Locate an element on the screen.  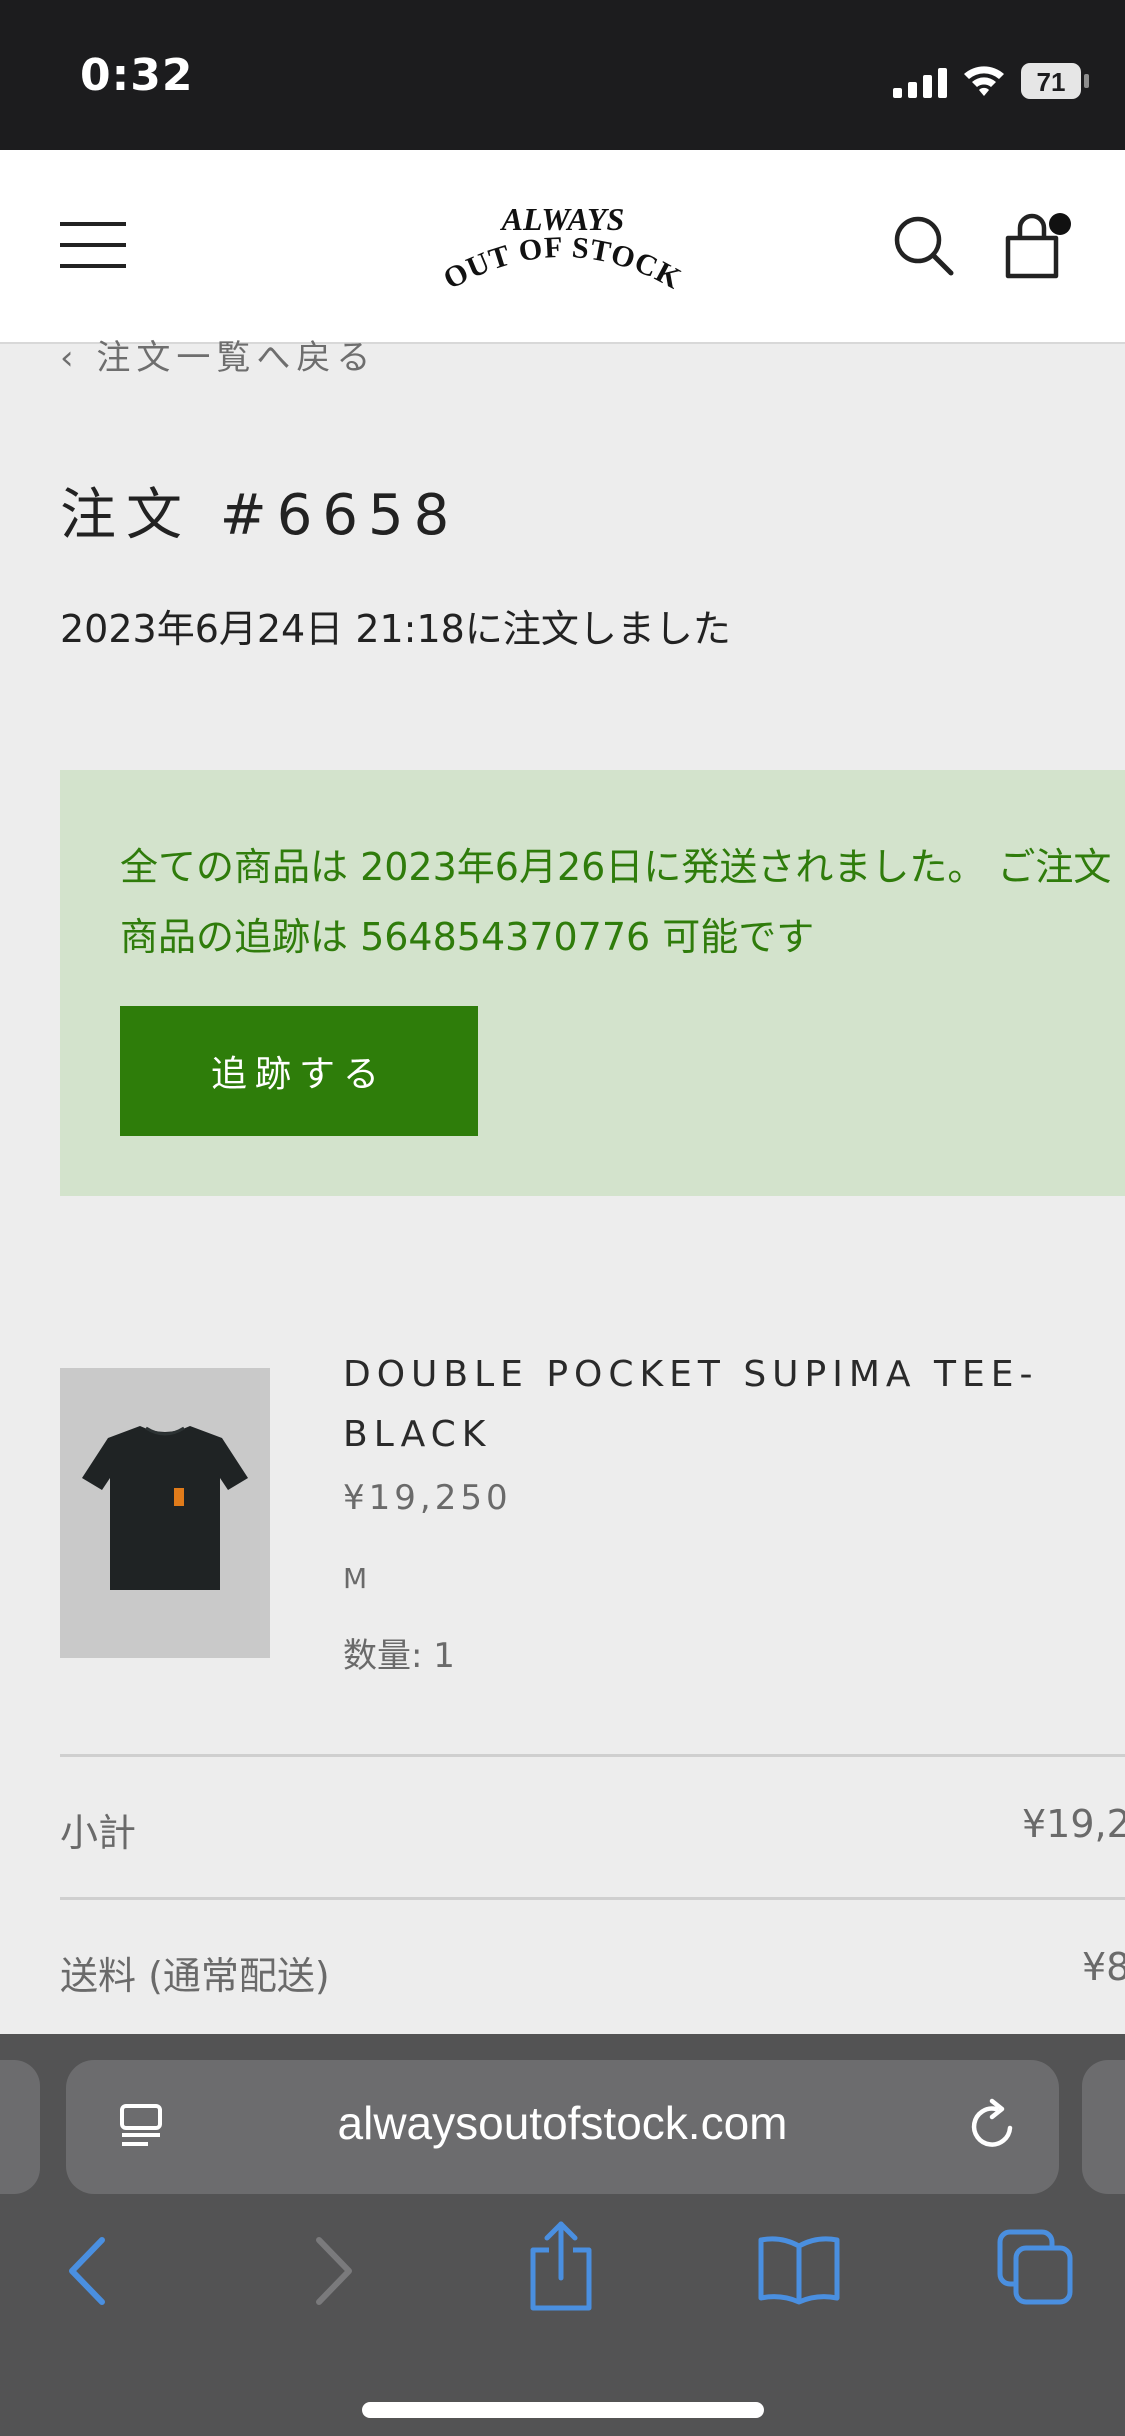
svg-text: OUT OF STOCK is located at coordinates (562, 263).